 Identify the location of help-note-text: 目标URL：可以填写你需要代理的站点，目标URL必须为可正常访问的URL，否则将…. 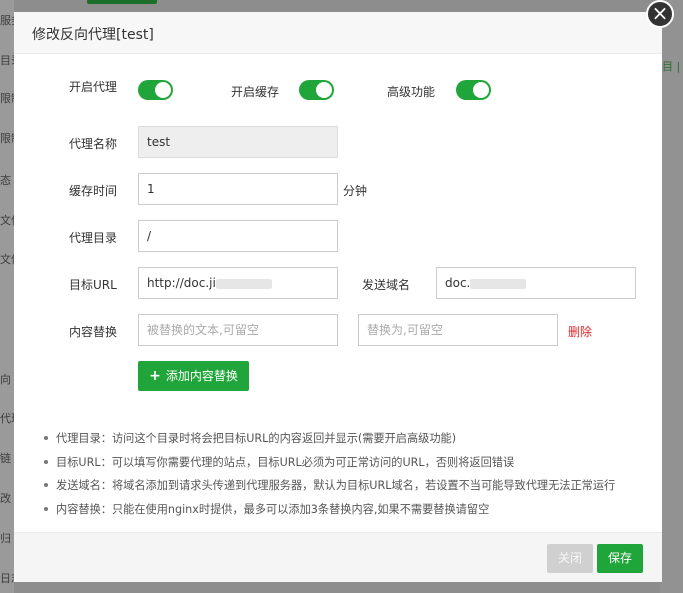
(285, 462).